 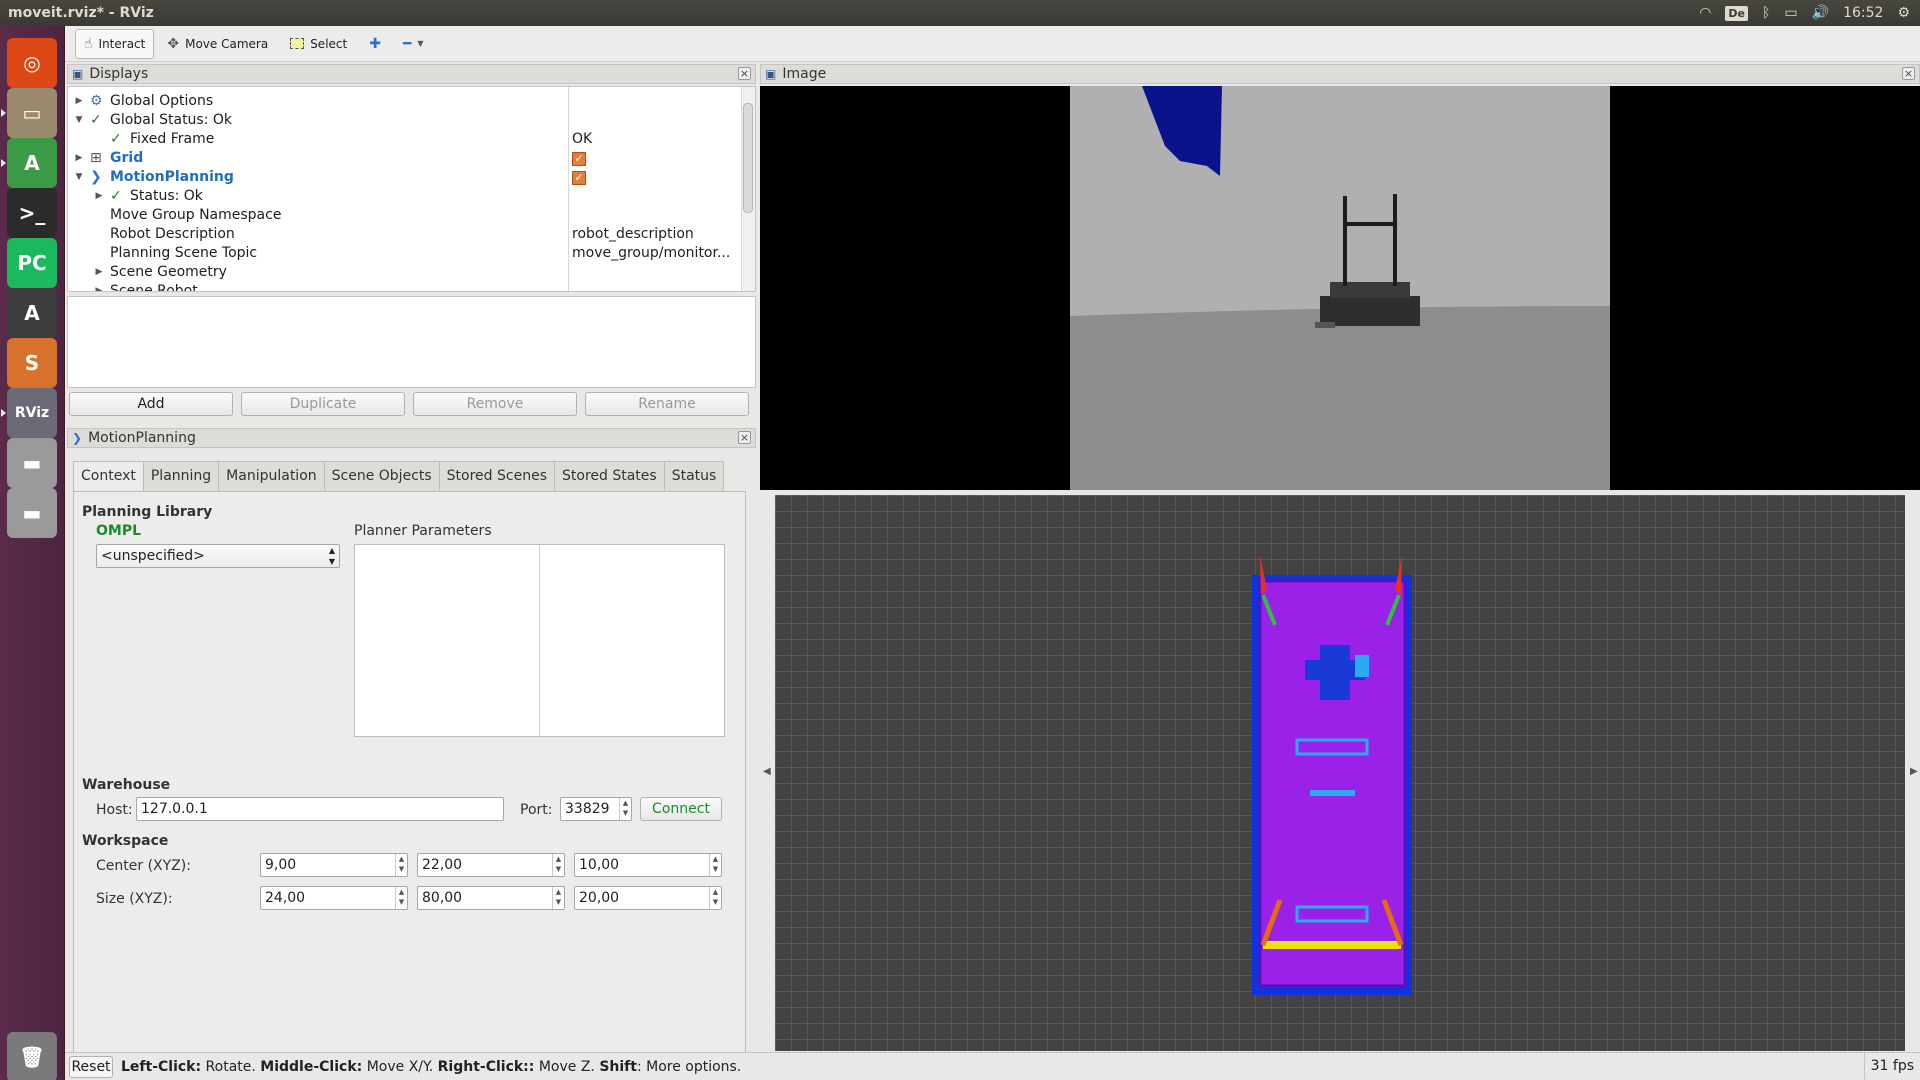 I want to click on planner-parameters-table, so click(x=539, y=640).